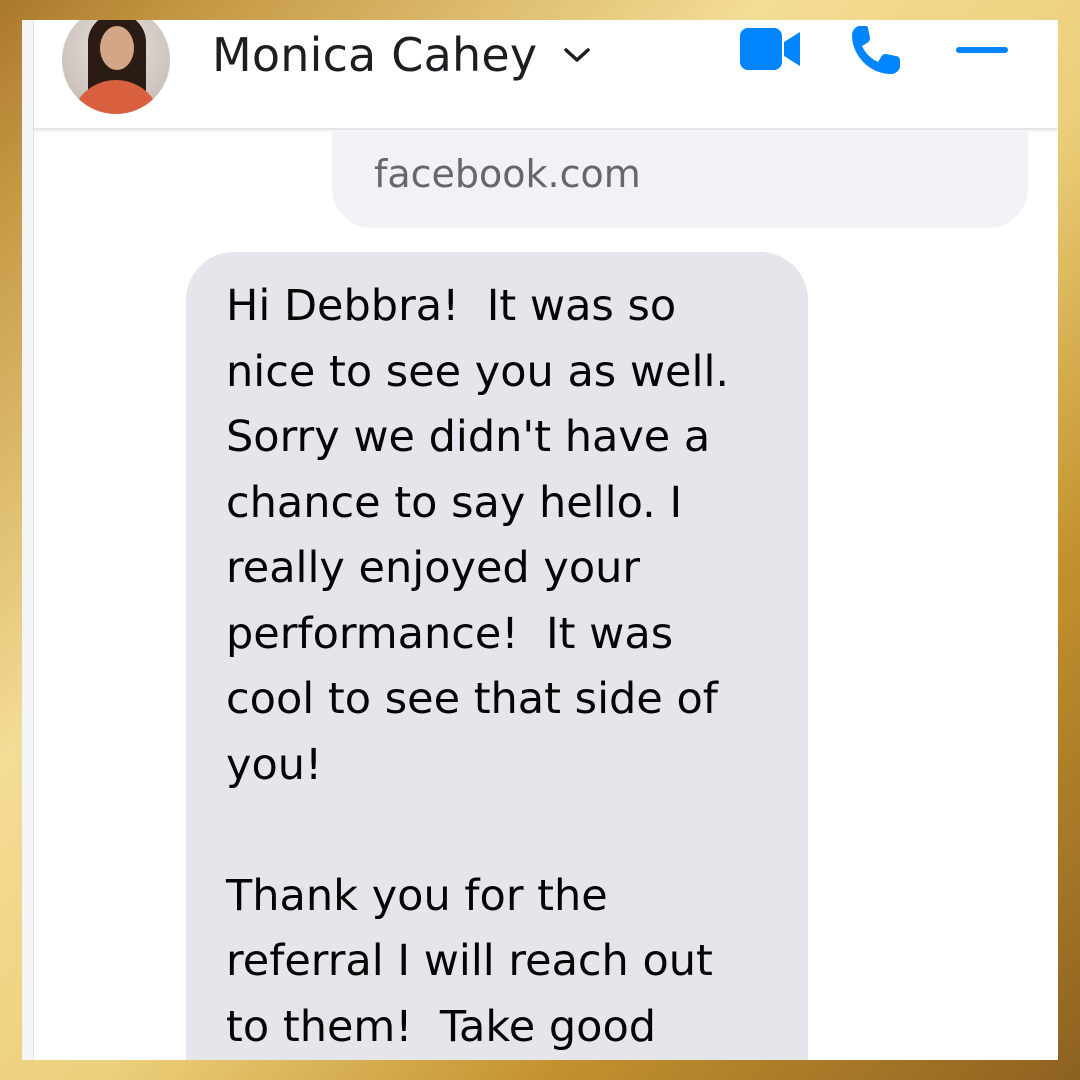 This screenshot has height=1080, width=1080. I want to click on link-preview-bubble: facebook.com, so click(680, 180).